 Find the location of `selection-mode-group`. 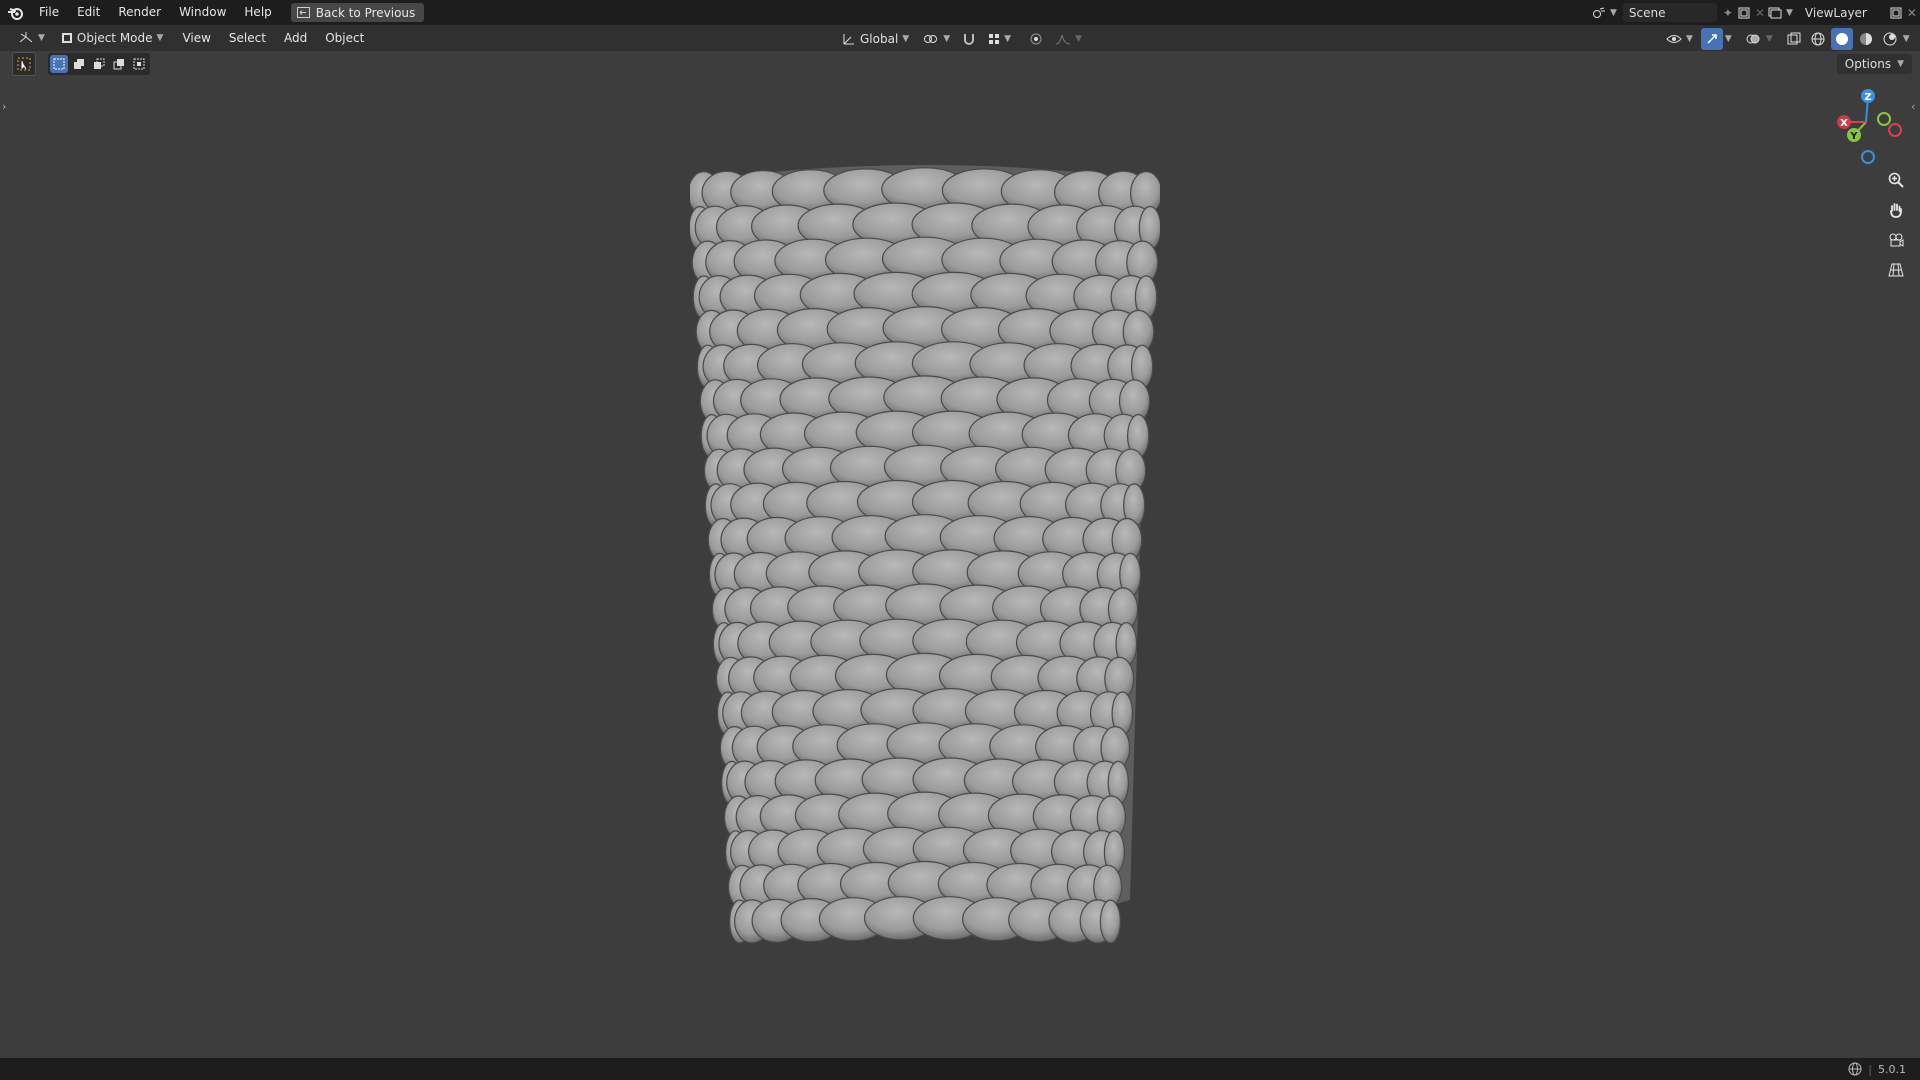

selection-mode-group is located at coordinates (99, 64).